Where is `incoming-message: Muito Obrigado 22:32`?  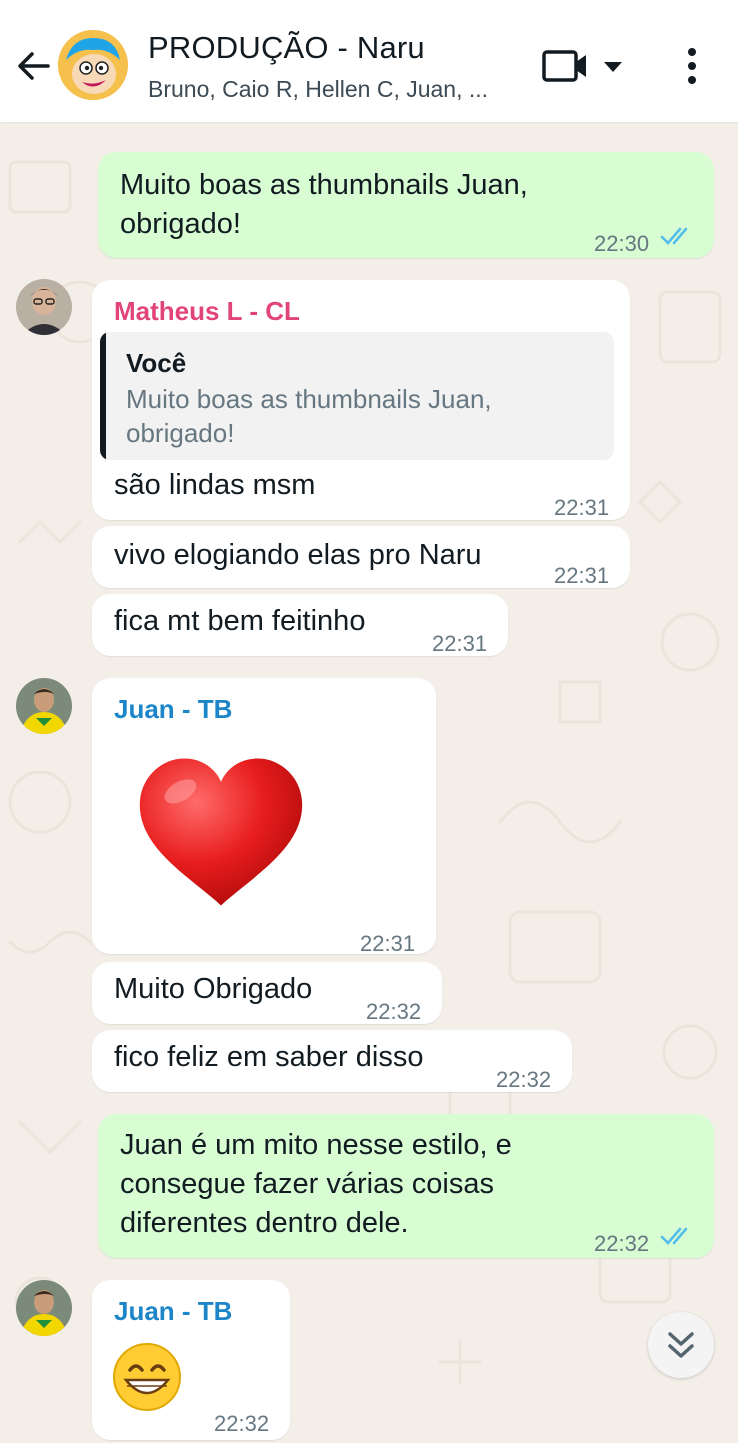
incoming-message: Muito Obrigado 22:32 is located at coordinates (267, 993).